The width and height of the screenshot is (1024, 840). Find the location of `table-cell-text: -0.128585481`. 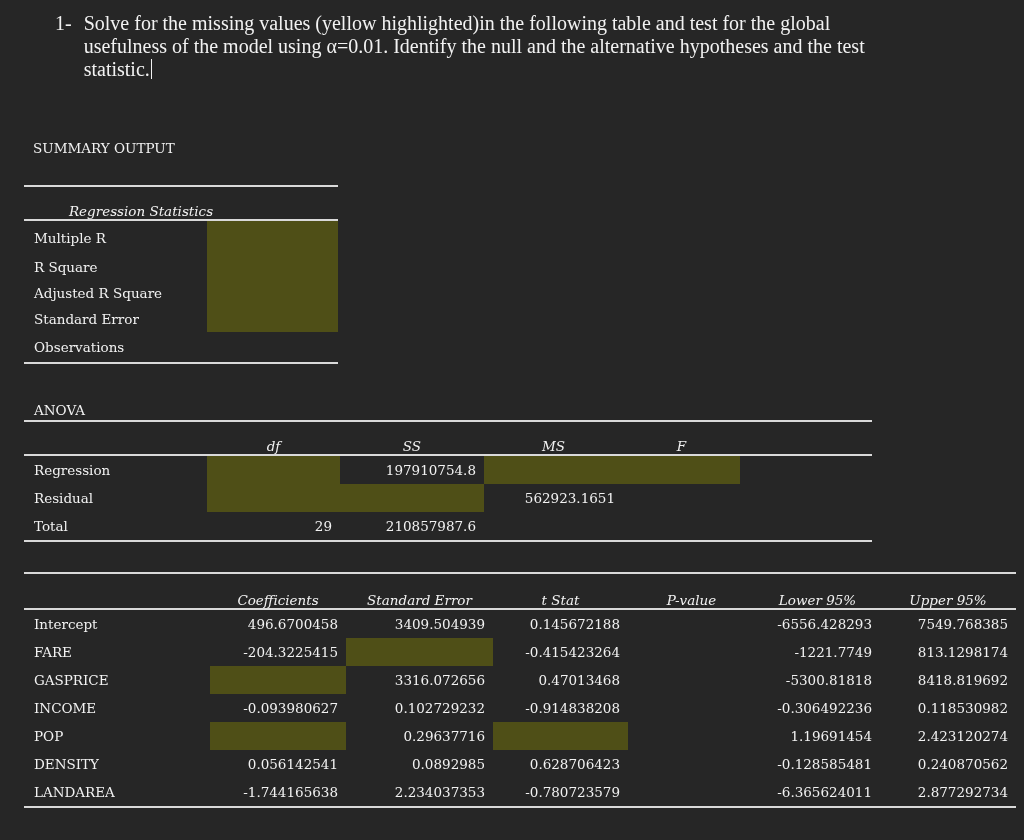

table-cell-text: -0.128585481 is located at coordinates (824, 764).